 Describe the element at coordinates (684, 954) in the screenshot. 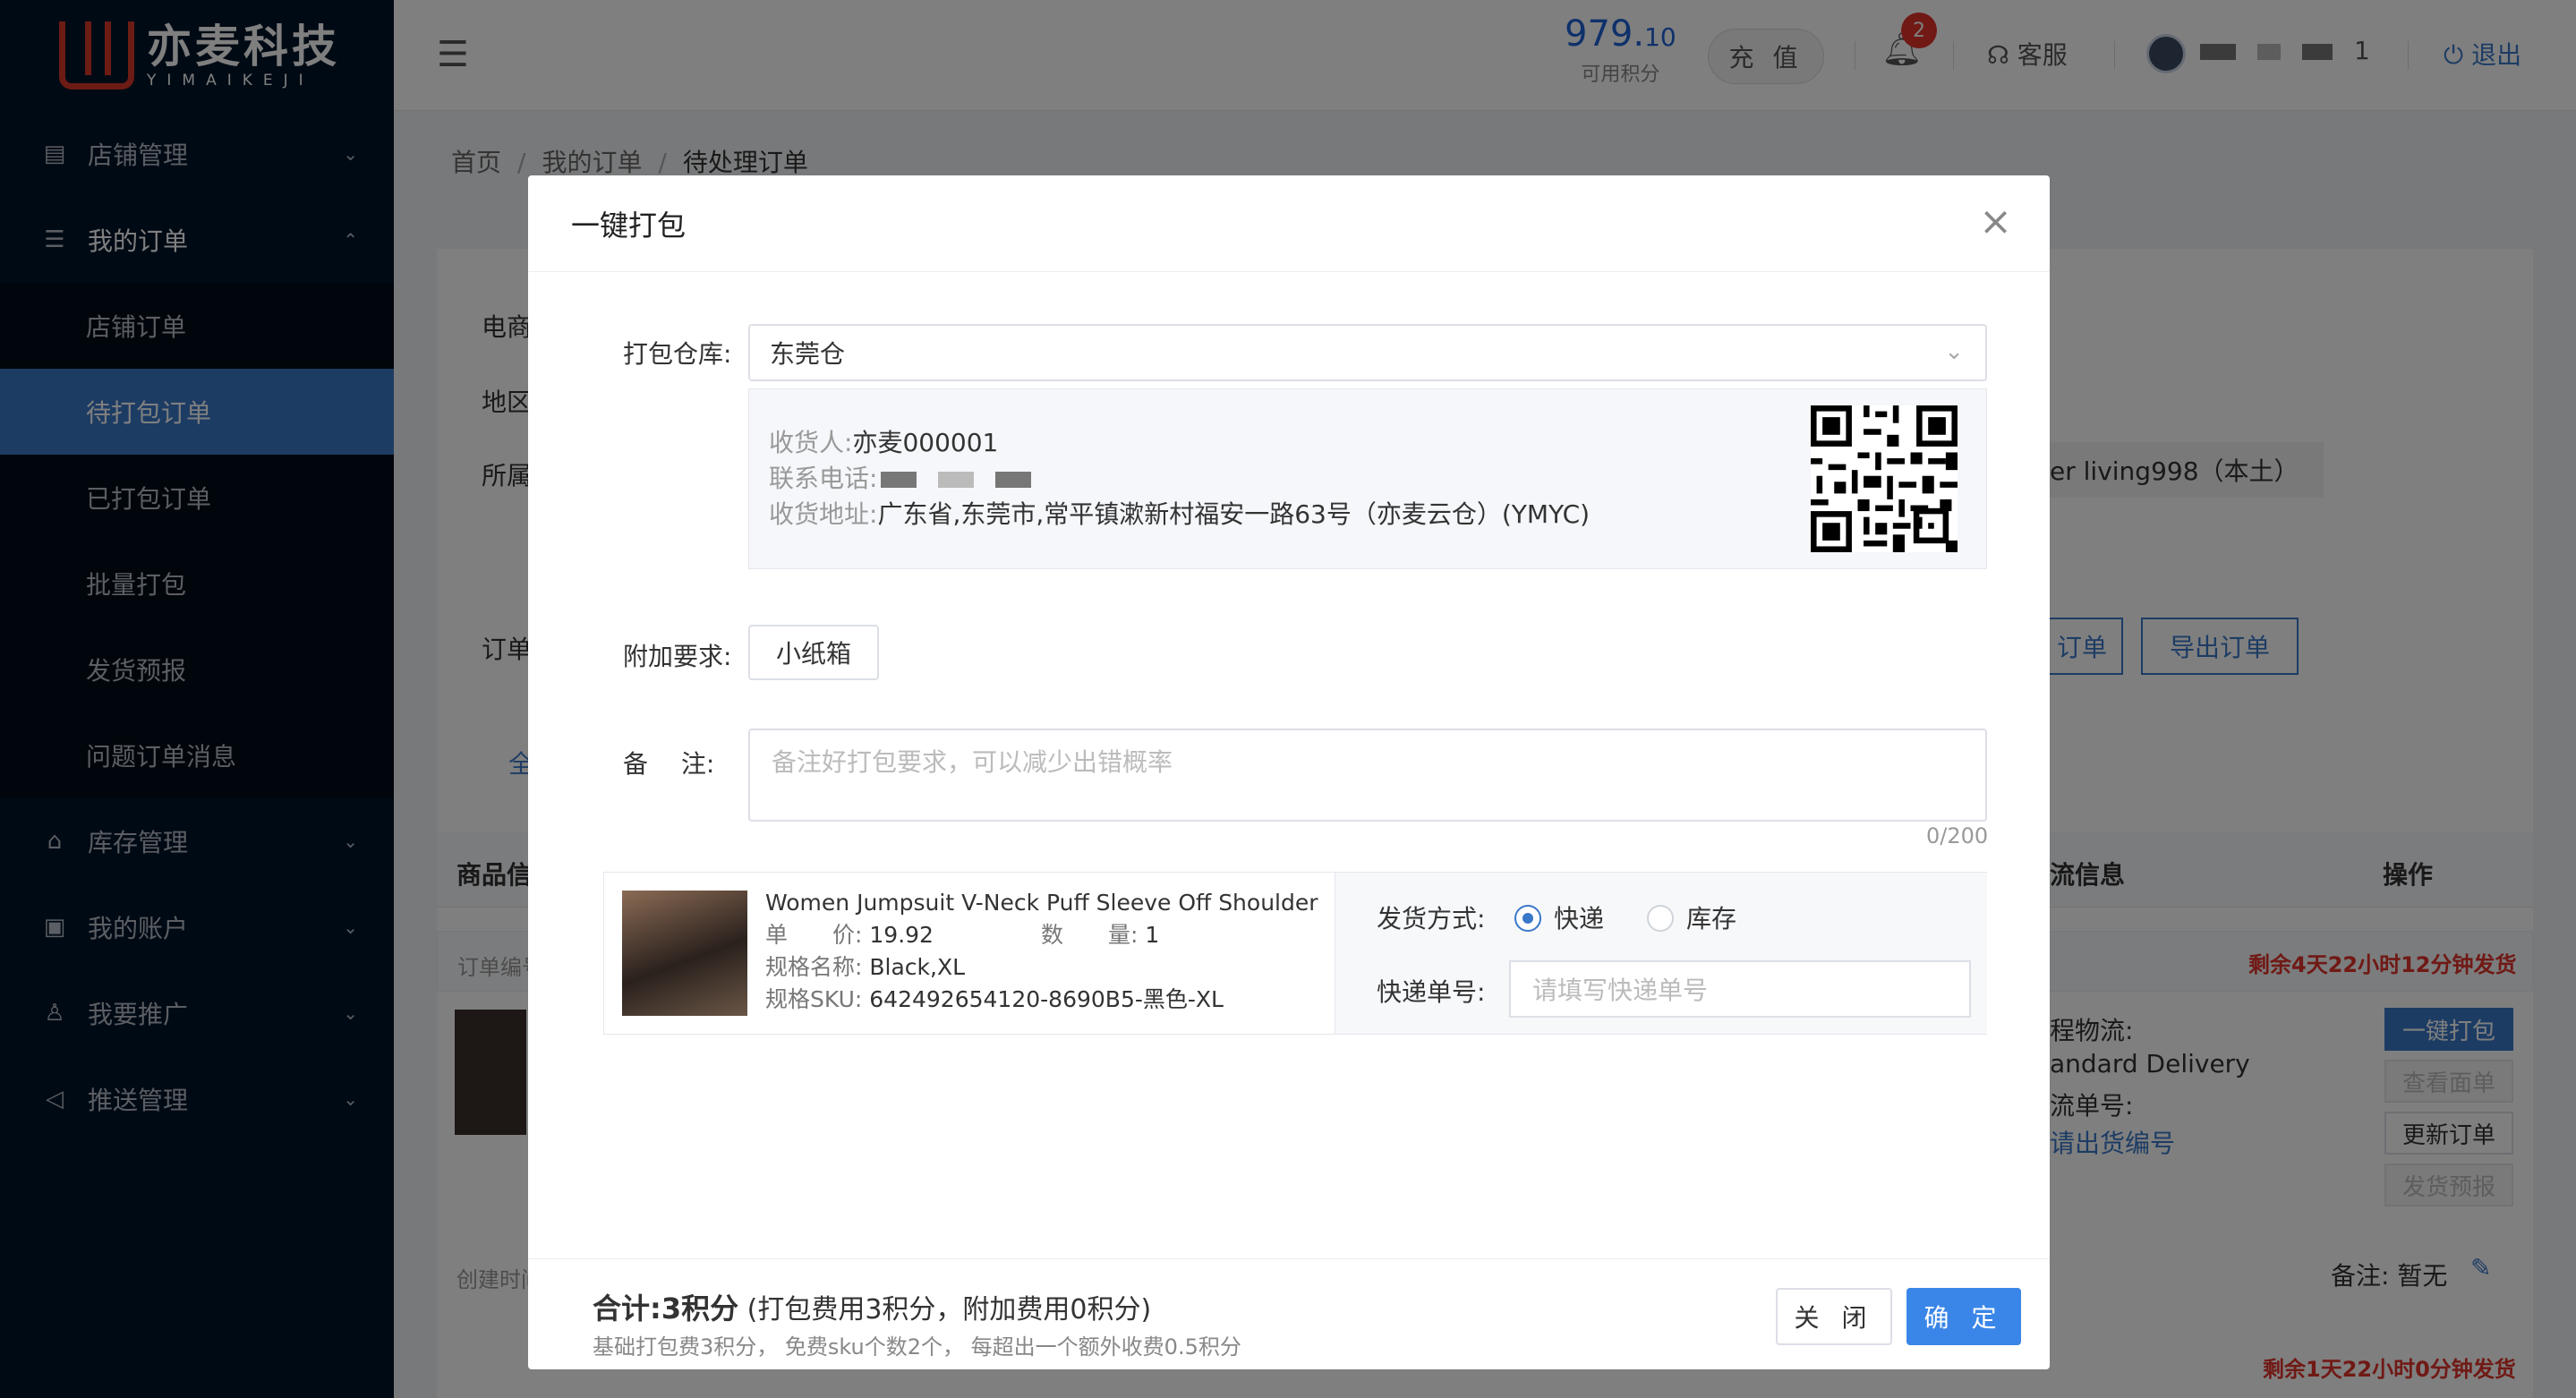

I see `product-image` at that location.